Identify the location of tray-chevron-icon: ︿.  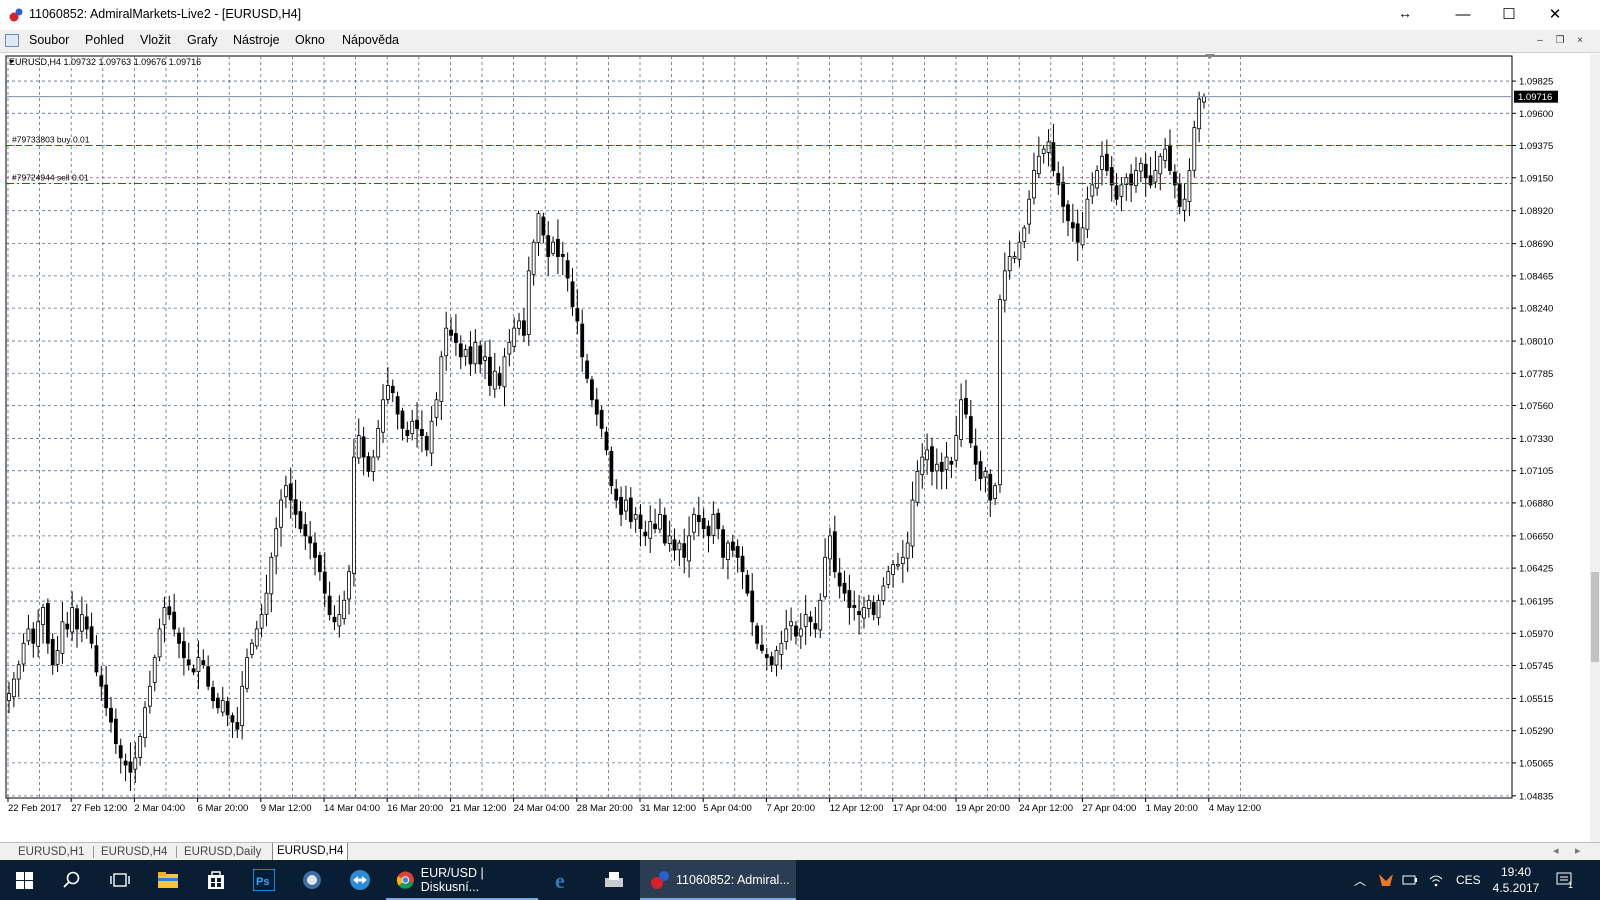
(1360, 880).